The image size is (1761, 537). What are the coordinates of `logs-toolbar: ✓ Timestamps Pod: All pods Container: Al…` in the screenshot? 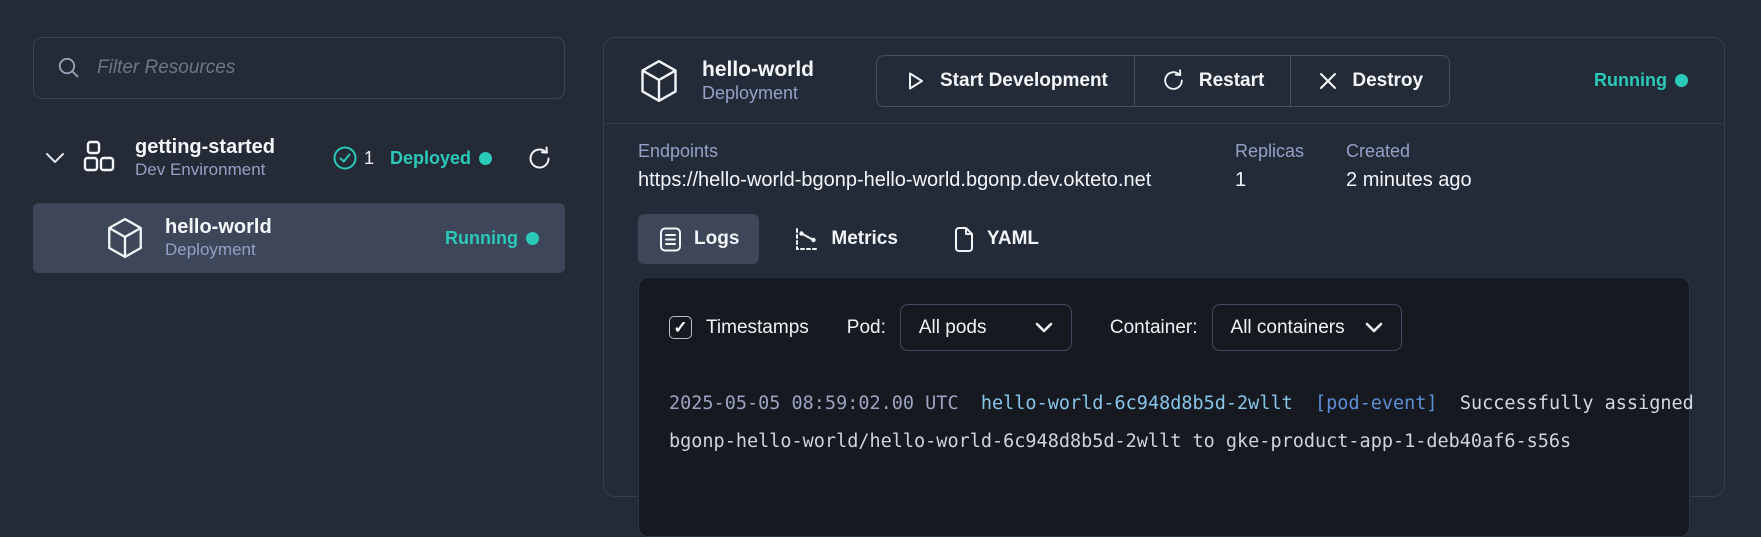 It's located at (1164, 327).